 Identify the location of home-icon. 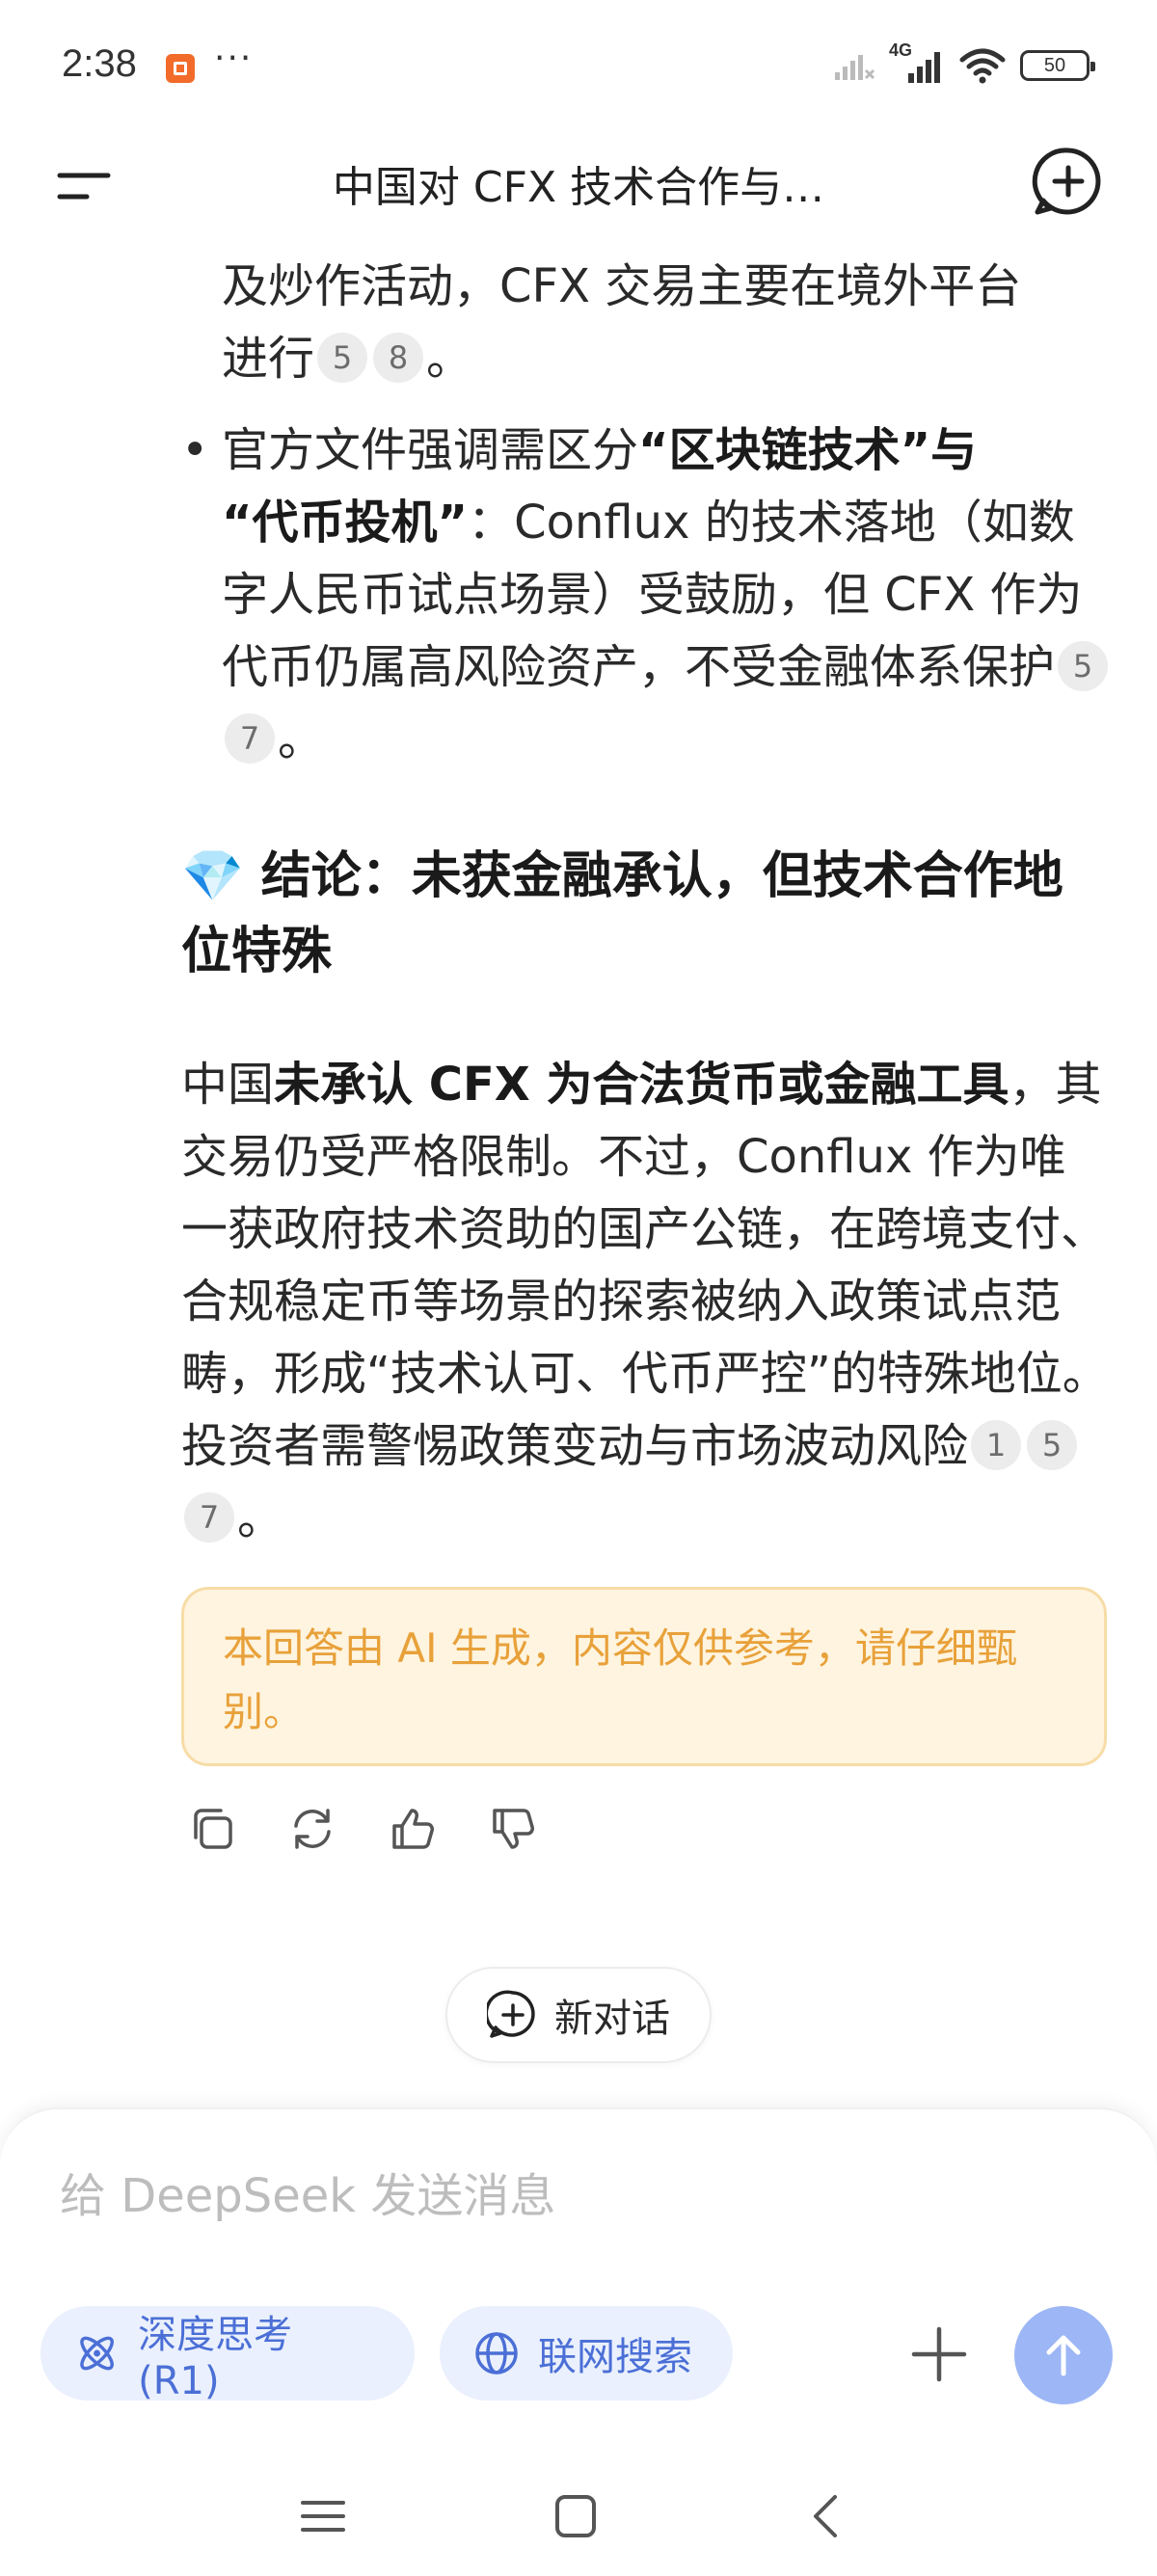
(575, 2516).